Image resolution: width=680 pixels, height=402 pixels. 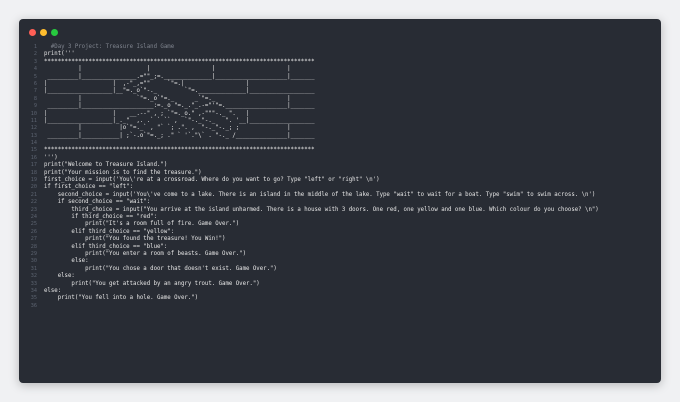 What do you see at coordinates (89, 187) in the screenshot?
I see `code-text: if first_choice == "left":` at bounding box center [89, 187].